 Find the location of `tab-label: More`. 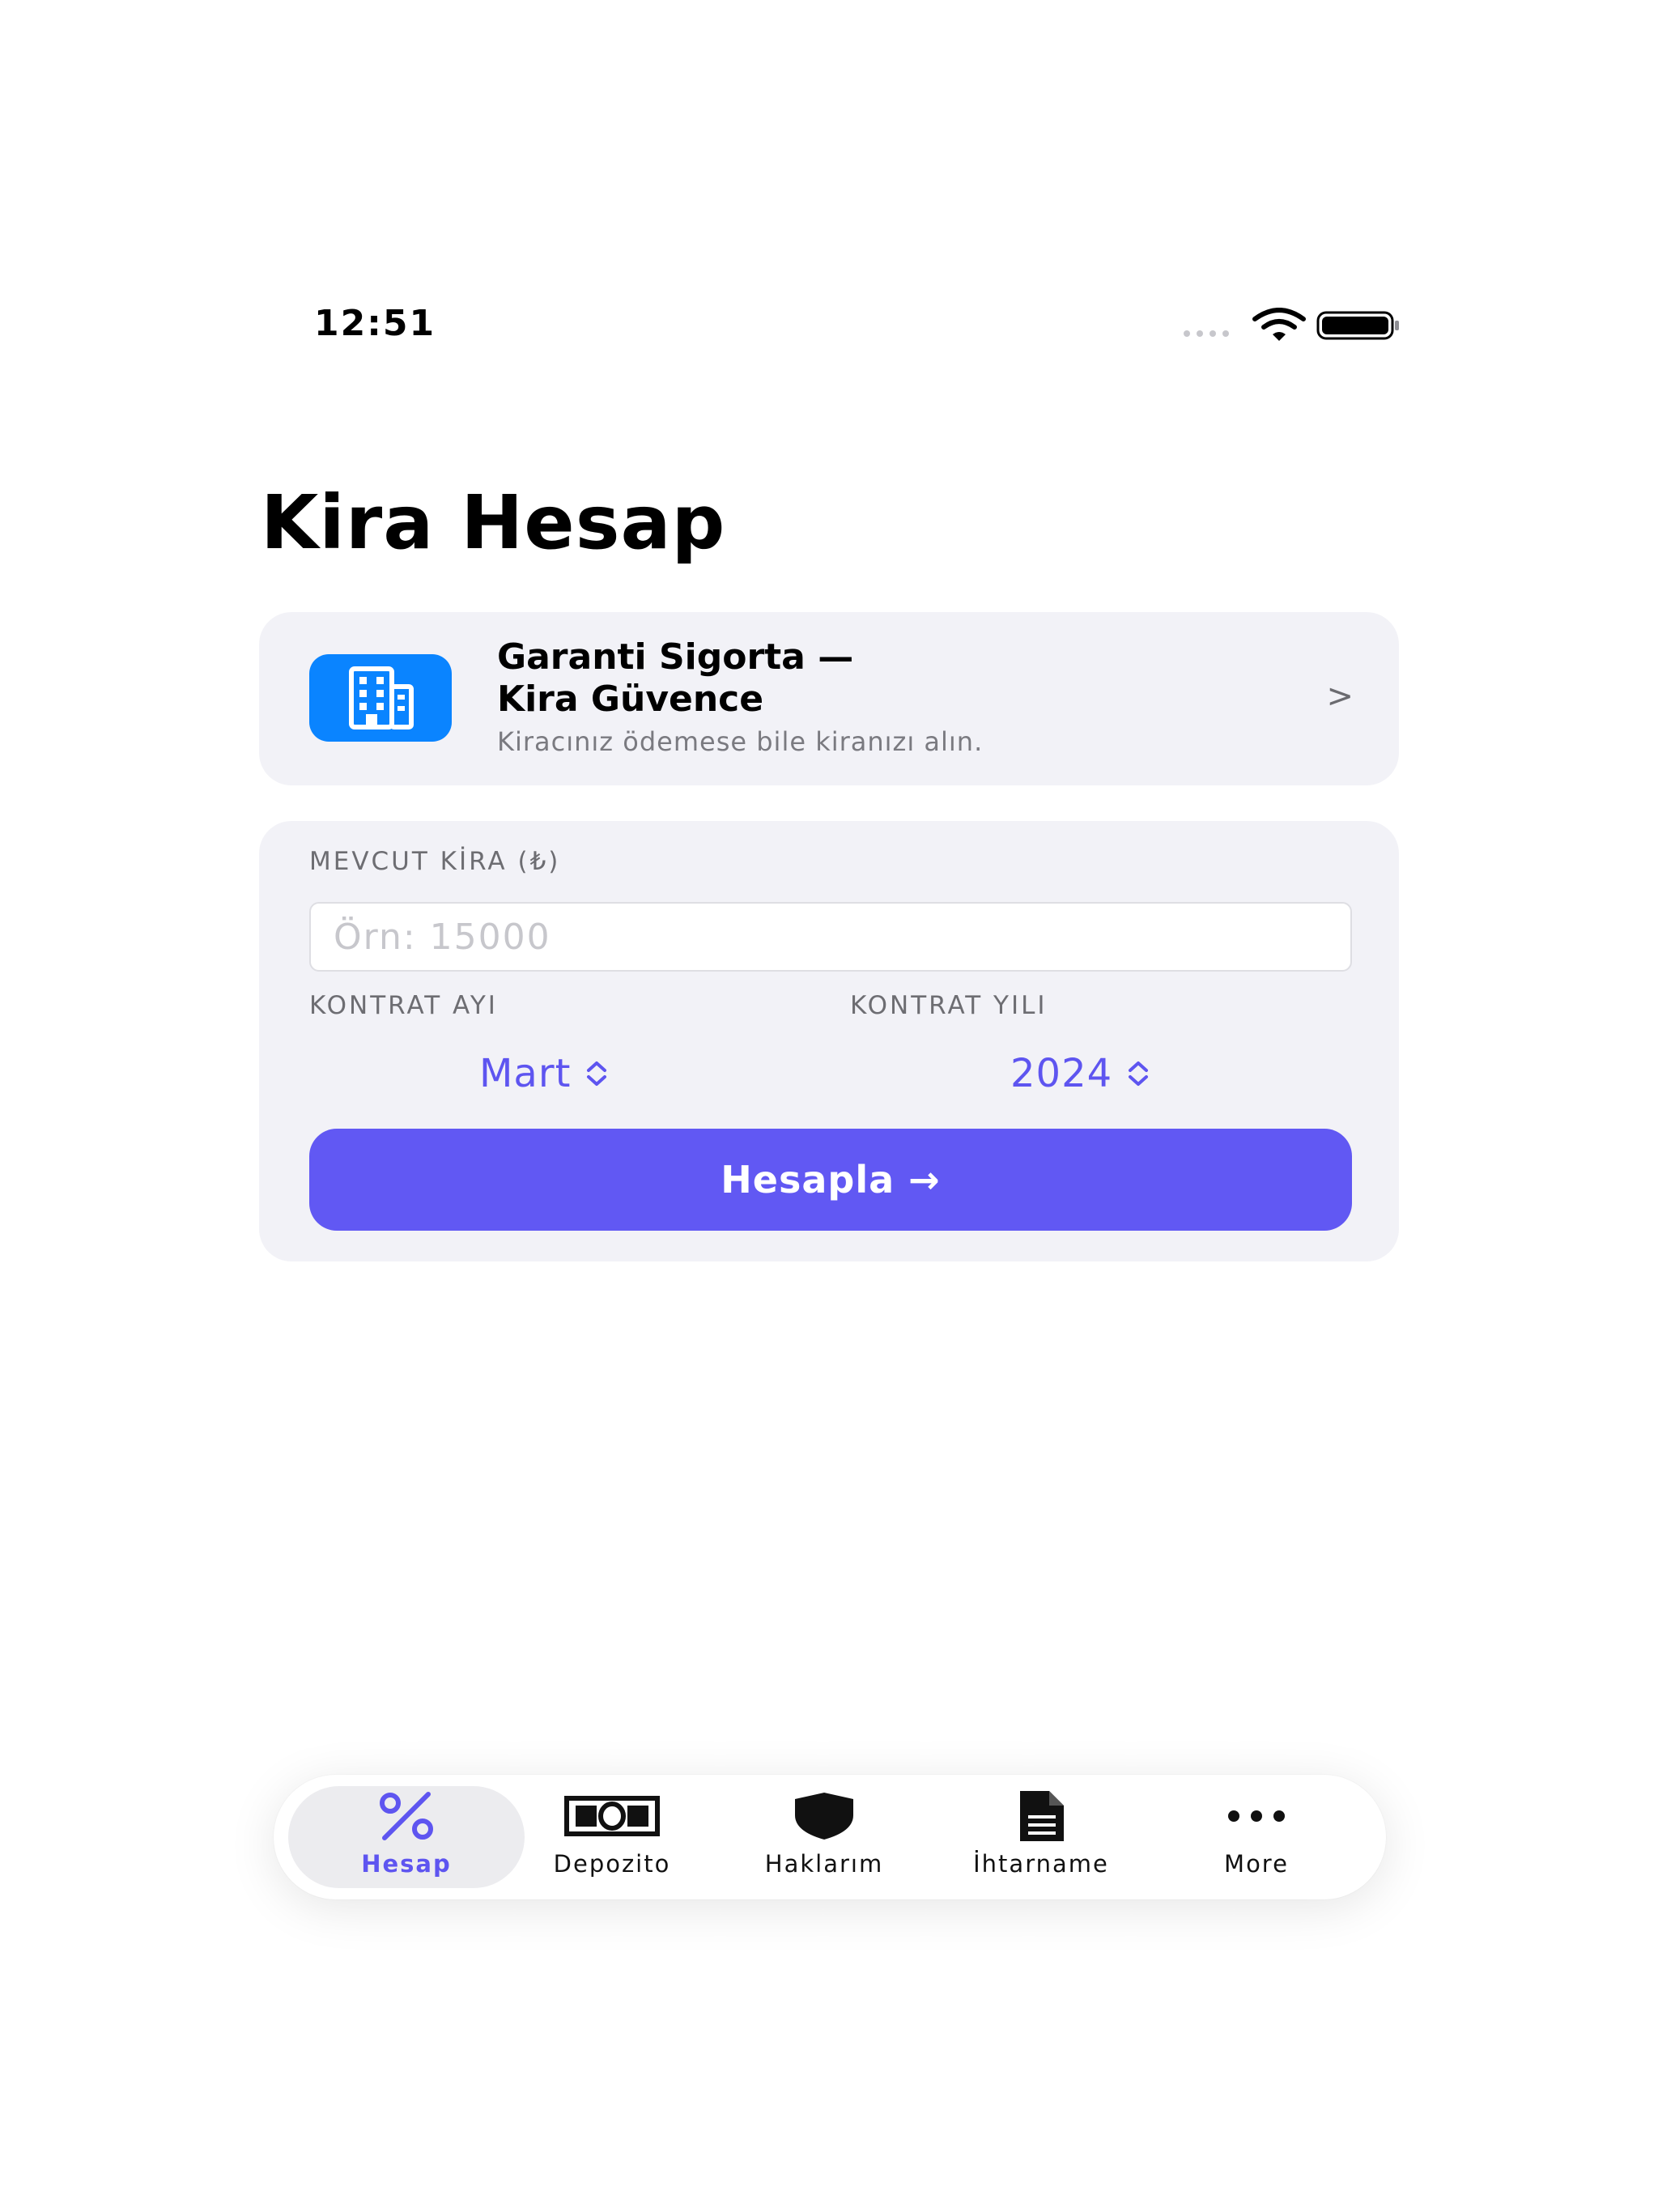

tab-label: More is located at coordinates (1256, 1864).